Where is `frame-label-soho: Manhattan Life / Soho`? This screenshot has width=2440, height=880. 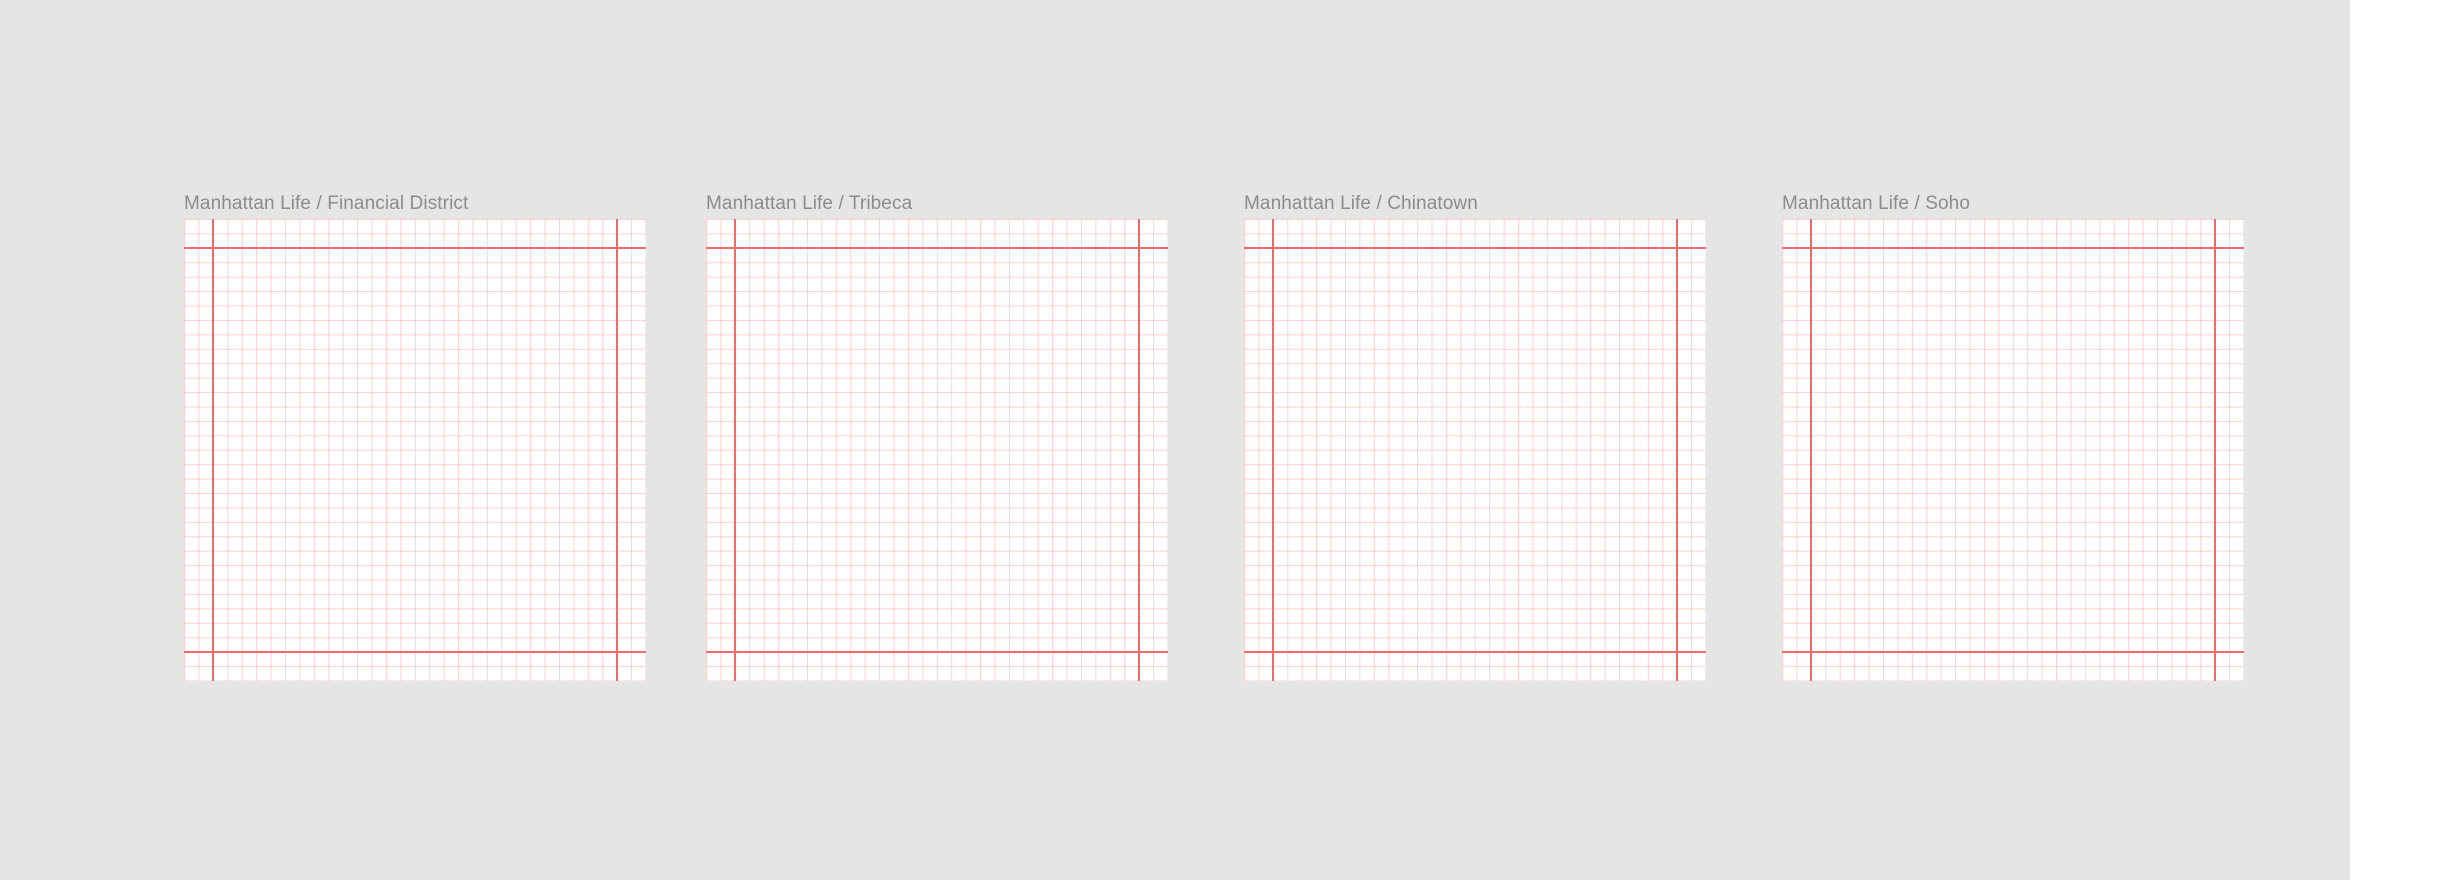 frame-label-soho: Manhattan Life / Soho is located at coordinates (1876, 204).